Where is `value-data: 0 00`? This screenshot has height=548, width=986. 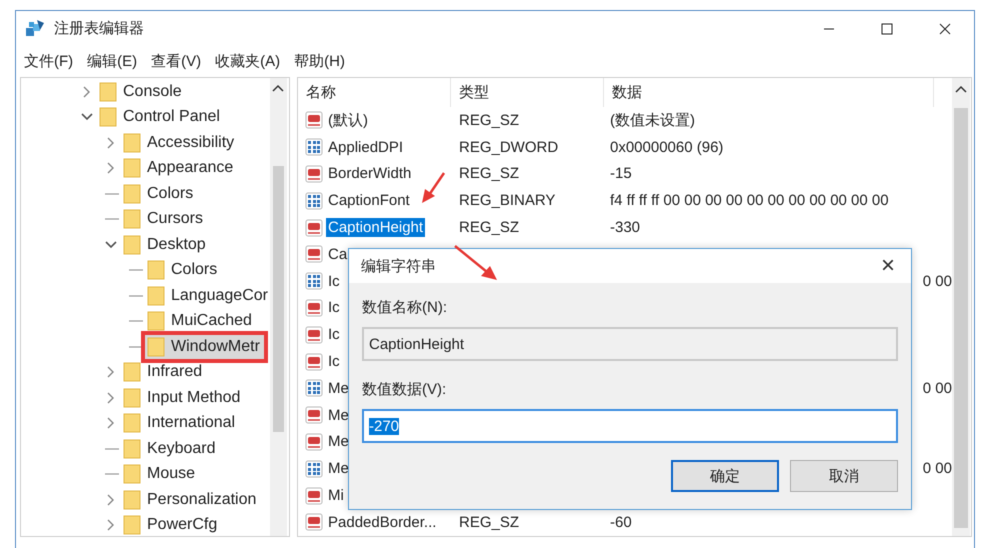 value-data: 0 00 is located at coordinates (937, 388).